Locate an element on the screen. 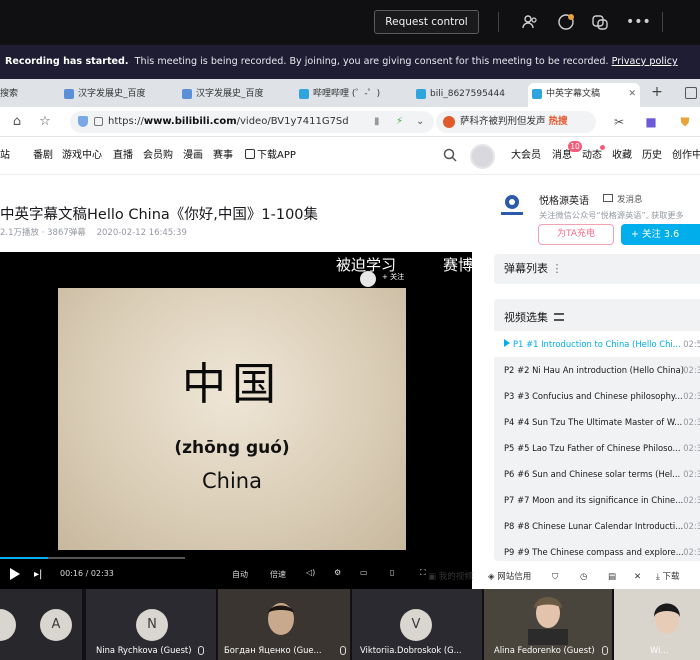 This screenshot has width=700, height=660. privacy-policy-link: Privacy policy is located at coordinates (645, 61).